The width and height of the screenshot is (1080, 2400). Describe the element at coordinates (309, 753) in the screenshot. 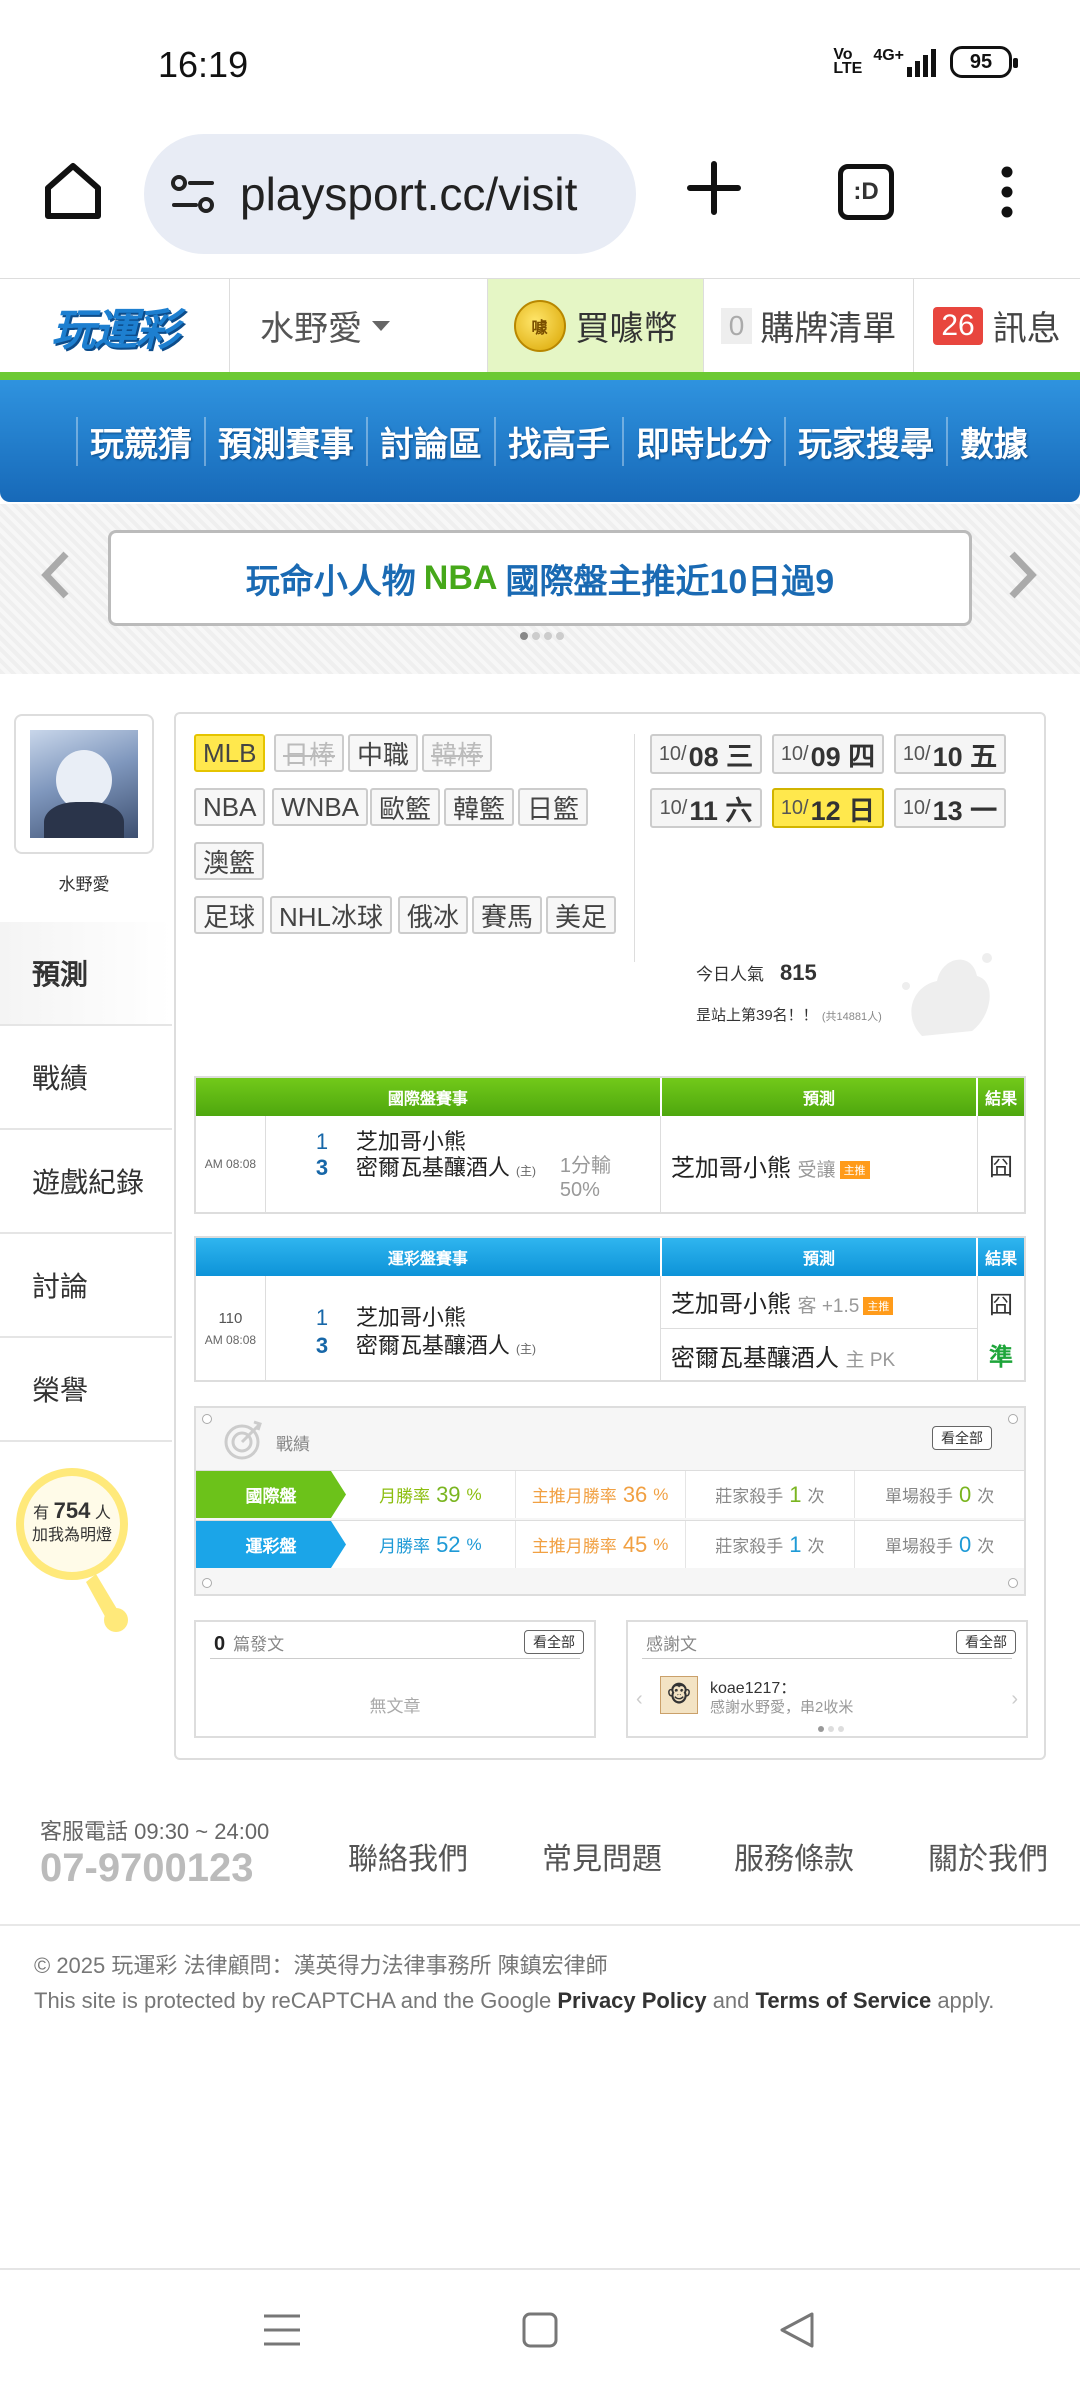

I see `league-tag: 日棒` at that location.